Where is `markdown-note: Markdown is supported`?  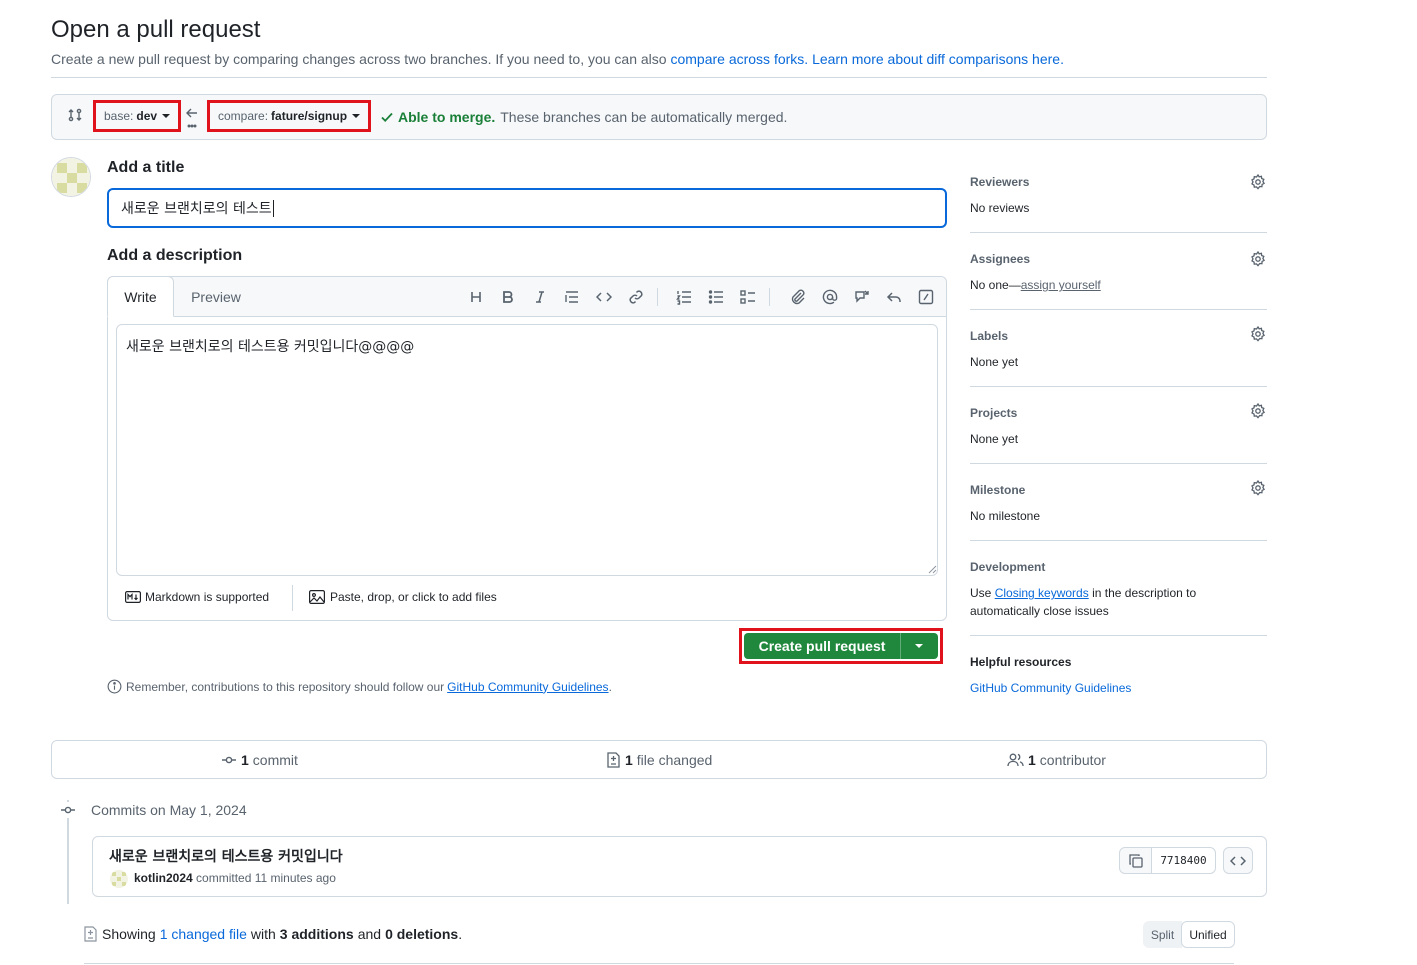
markdown-note: Markdown is supported is located at coordinates (197, 597).